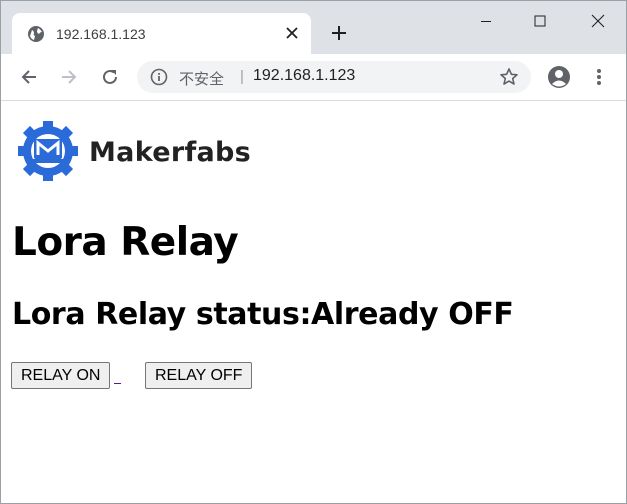  I want to click on close-tab-icon, so click(292, 33).